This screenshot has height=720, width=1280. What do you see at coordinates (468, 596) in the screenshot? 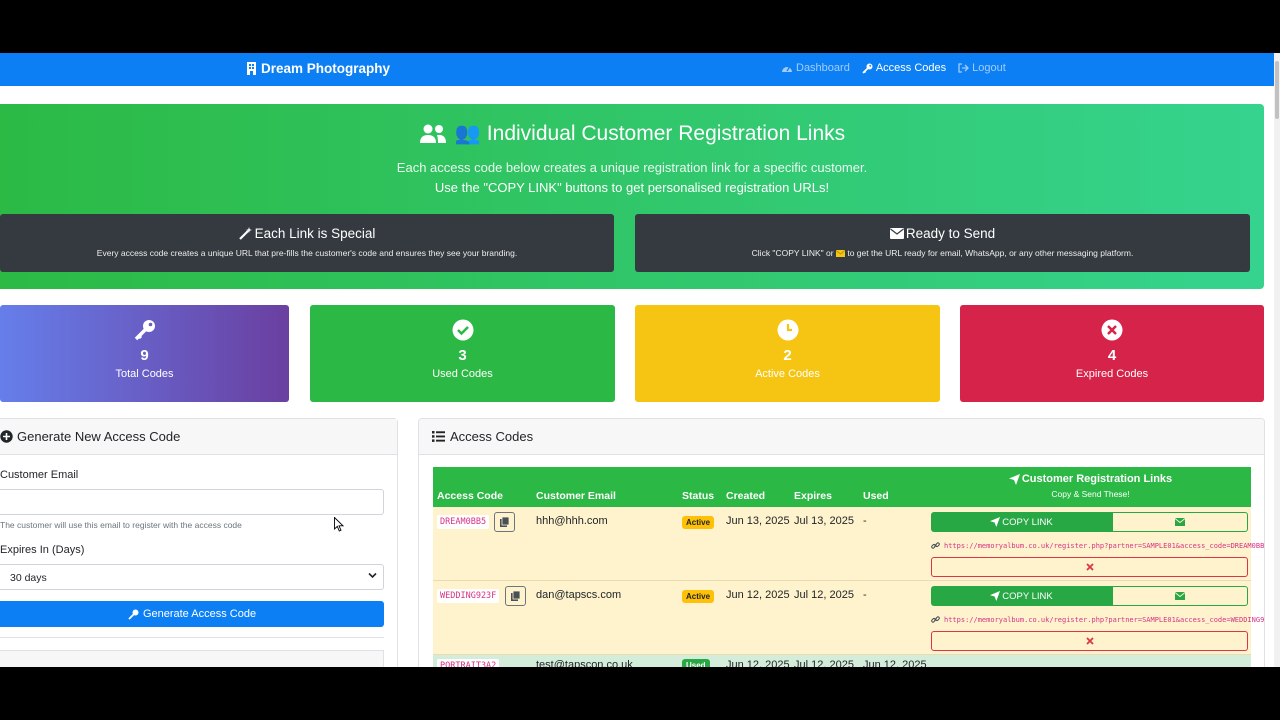
I see `access-code-value: WEDDING923F` at bounding box center [468, 596].